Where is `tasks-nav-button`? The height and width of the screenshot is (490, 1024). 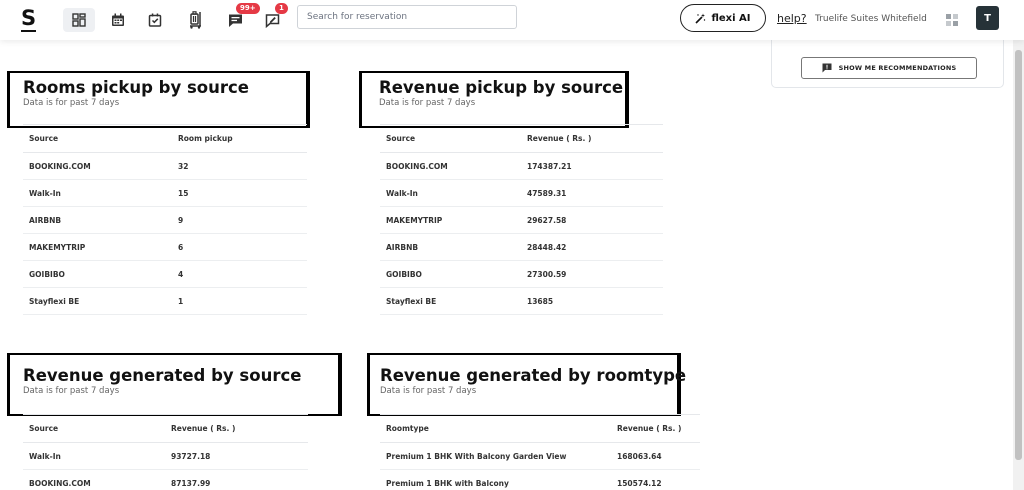
tasks-nav-button is located at coordinates (155, 20).